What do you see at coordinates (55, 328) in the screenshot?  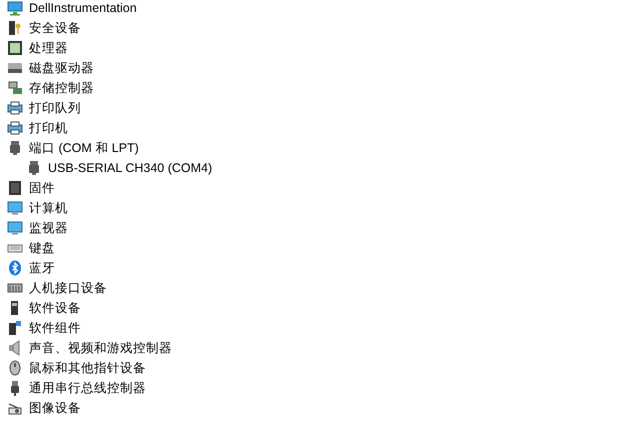 I see `tree-item: 软件组件` at bounding box center [55, 328].